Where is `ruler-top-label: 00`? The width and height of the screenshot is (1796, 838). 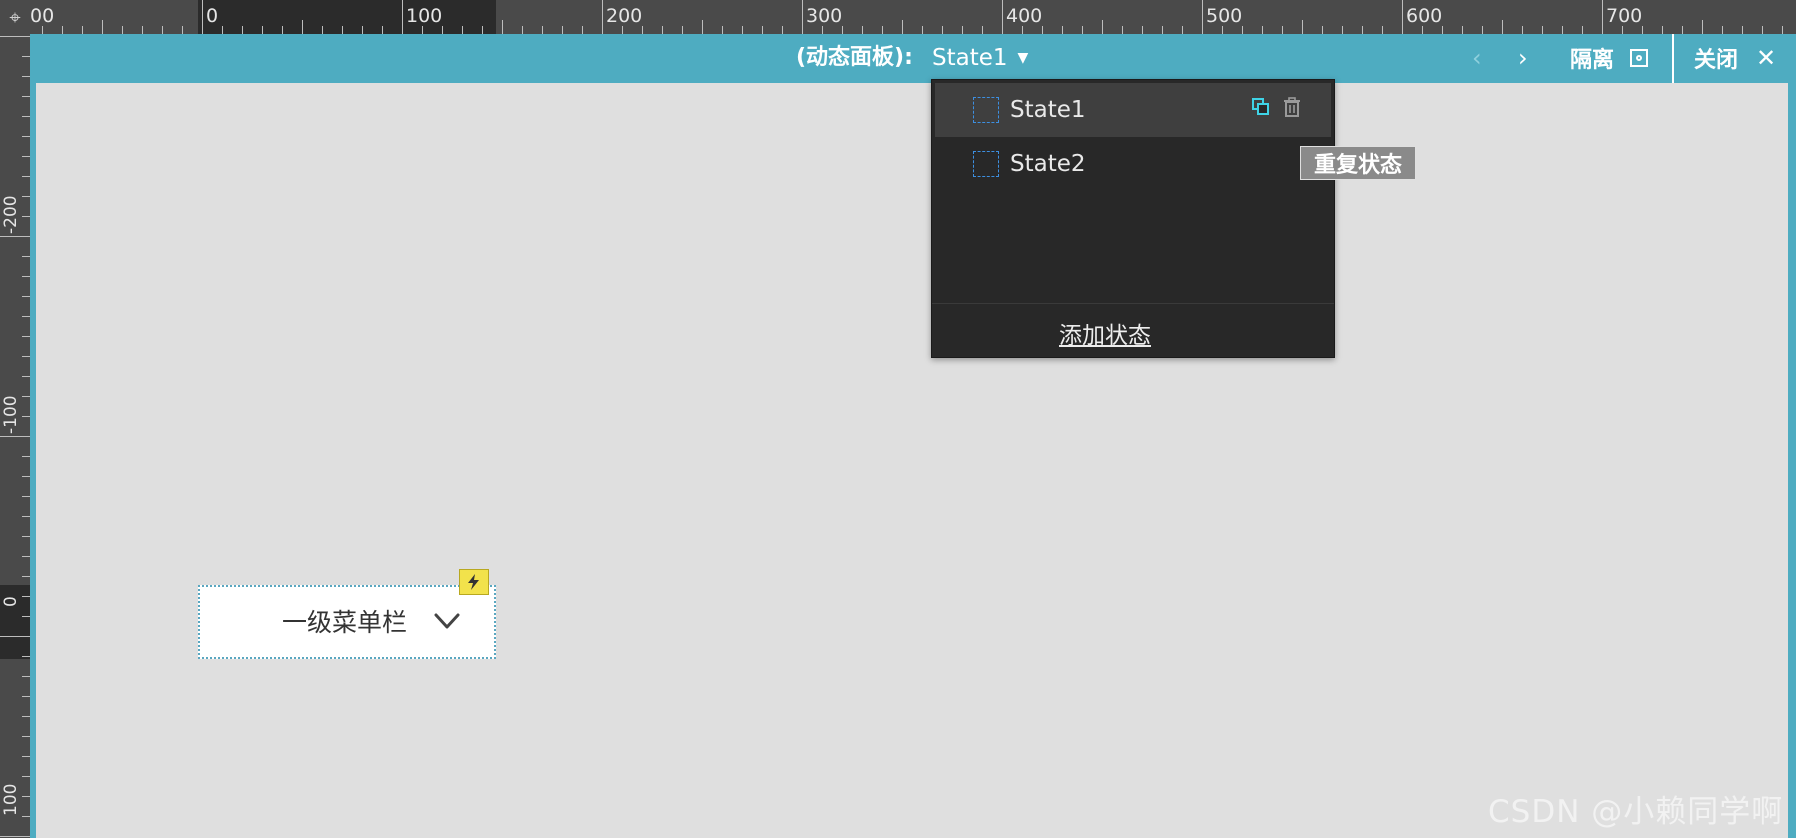
ruler-top-label: 00 is located at coordinates (42, 16).